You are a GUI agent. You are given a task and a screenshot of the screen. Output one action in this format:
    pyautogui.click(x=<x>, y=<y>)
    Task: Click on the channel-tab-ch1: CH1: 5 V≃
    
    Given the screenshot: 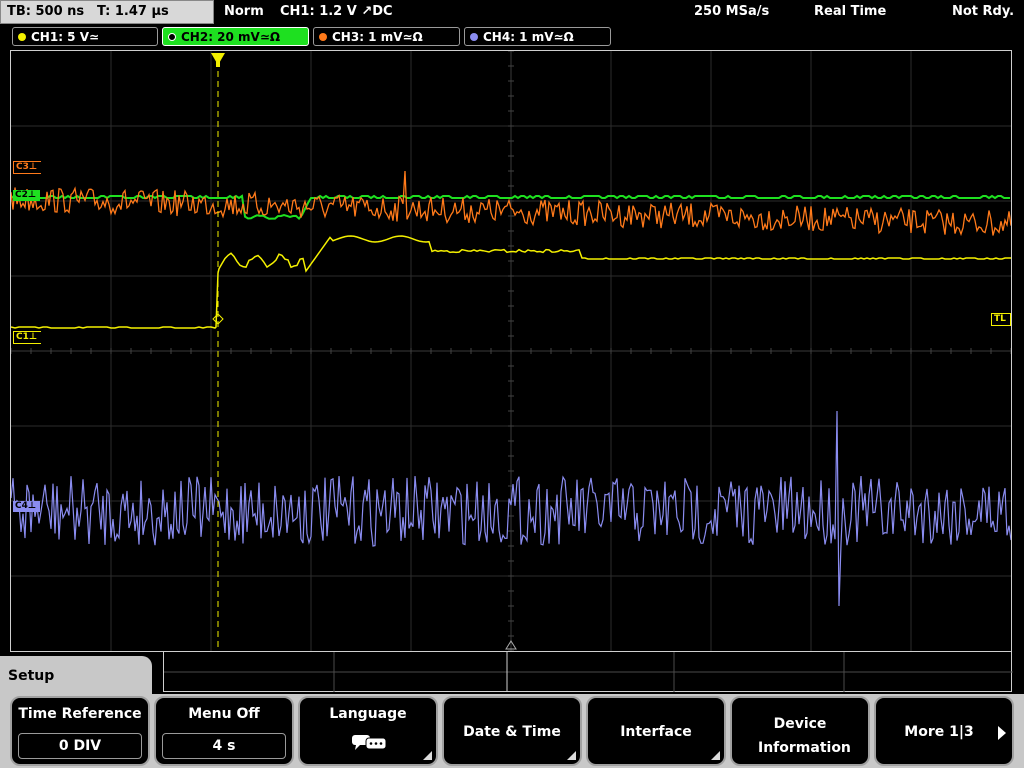 What is the action you would take?
    pyautogui.click(x=85, y=36)
    